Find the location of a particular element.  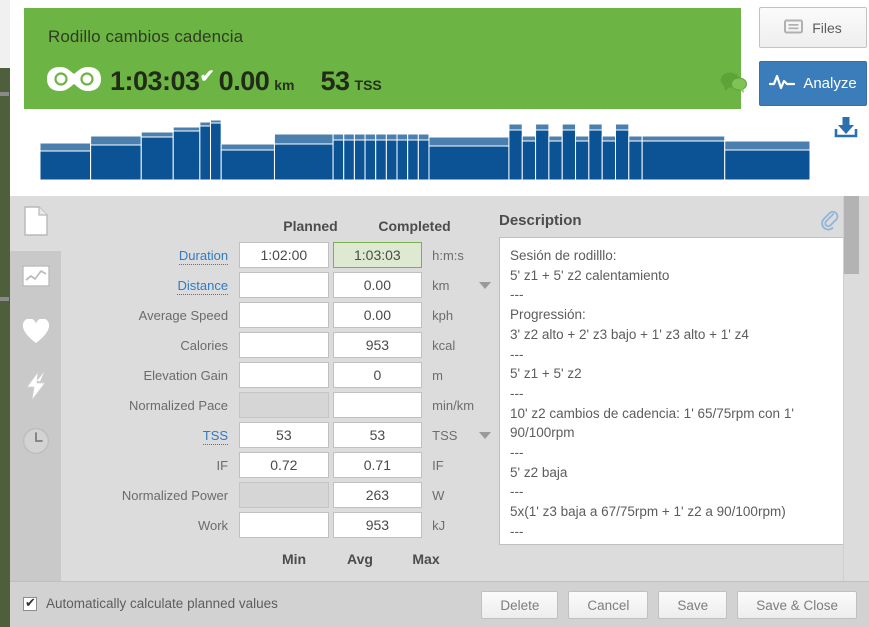

paperclip-icon is located at coordinates (830, 221).